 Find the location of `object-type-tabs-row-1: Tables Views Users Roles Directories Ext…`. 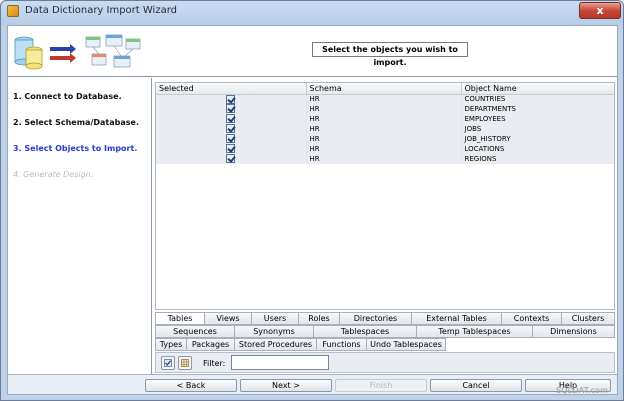

object-type-tabs-row-1: Tables Views Users Roles Directories Ext… is located at coordinates (385, 318).